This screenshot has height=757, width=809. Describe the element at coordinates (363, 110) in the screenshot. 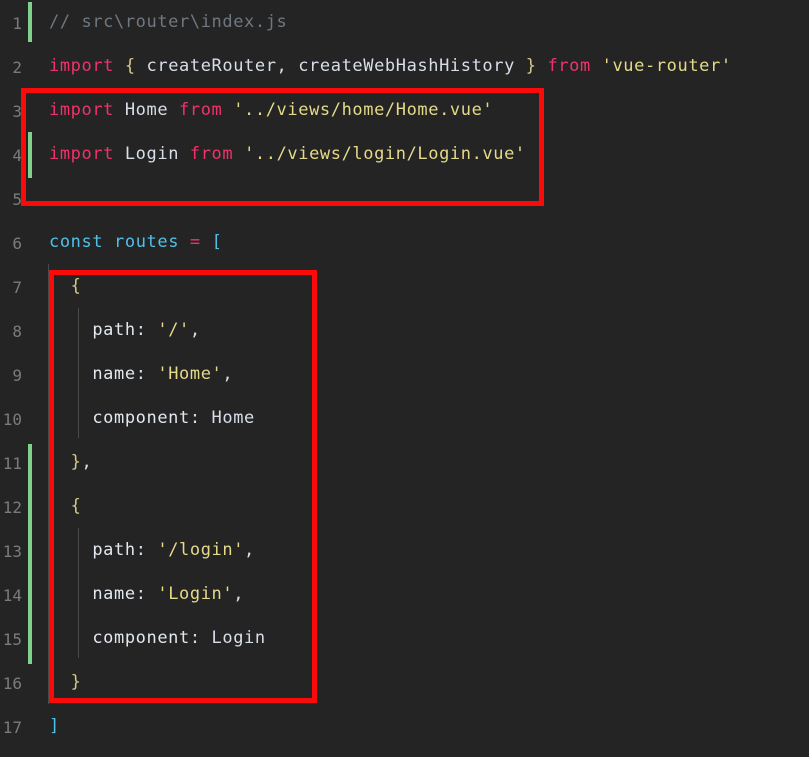

I see `token-string: '../views/home/Home.vue'` at that location.